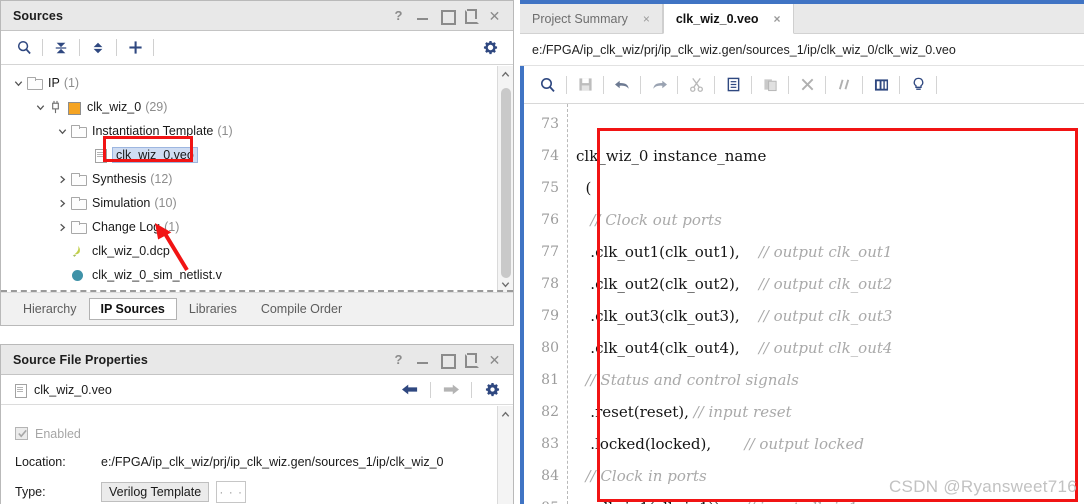 This screenshot has height=504, width=1084. Describe the element at coordinates (804, 444) in the screenshot. I see `code-comment: // output locked` at that location.